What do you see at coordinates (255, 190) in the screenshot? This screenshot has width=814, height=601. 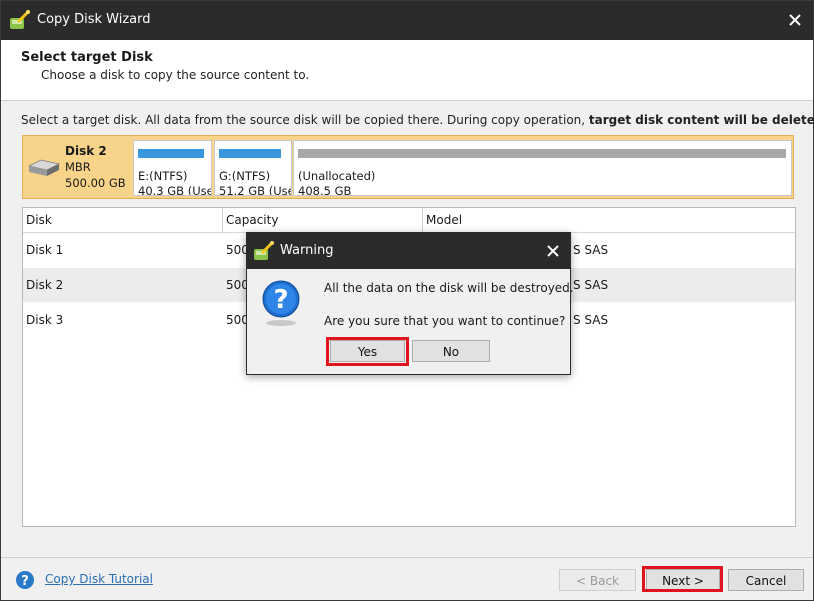 I see `partition-usage: 51.2 GB (Used` at bounding box center [255, 190].